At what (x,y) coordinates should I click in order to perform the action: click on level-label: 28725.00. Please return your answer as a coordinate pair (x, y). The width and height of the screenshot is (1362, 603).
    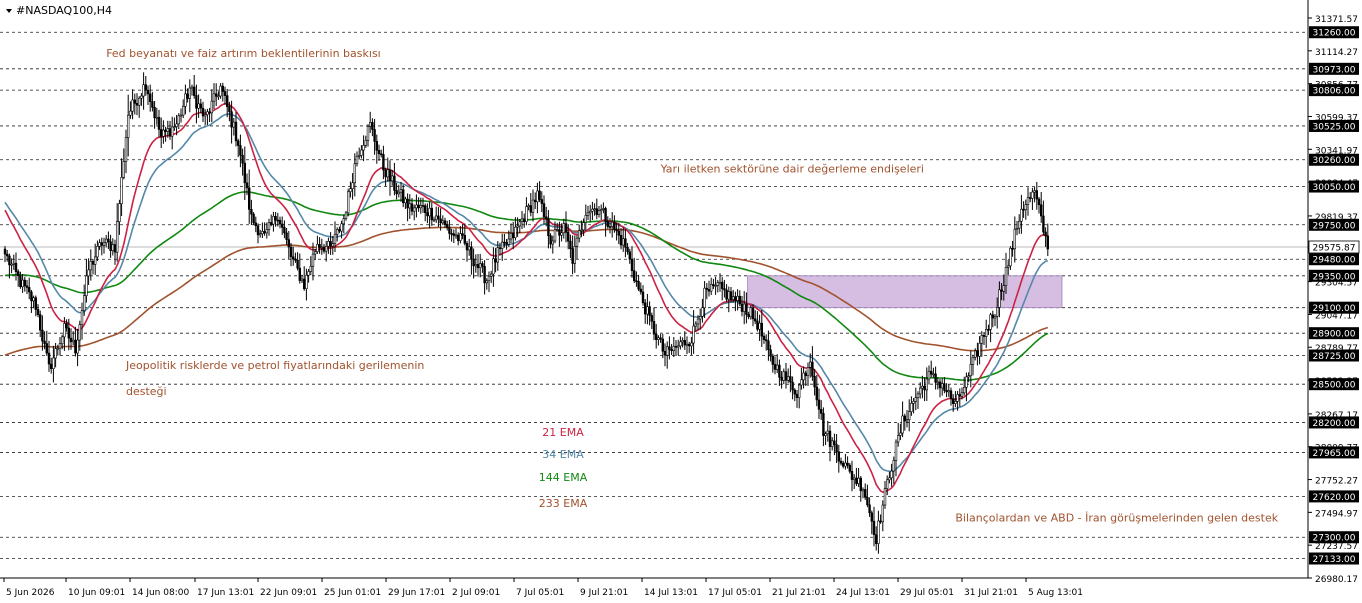
    Looking at the image, I should click on (1334, 357).